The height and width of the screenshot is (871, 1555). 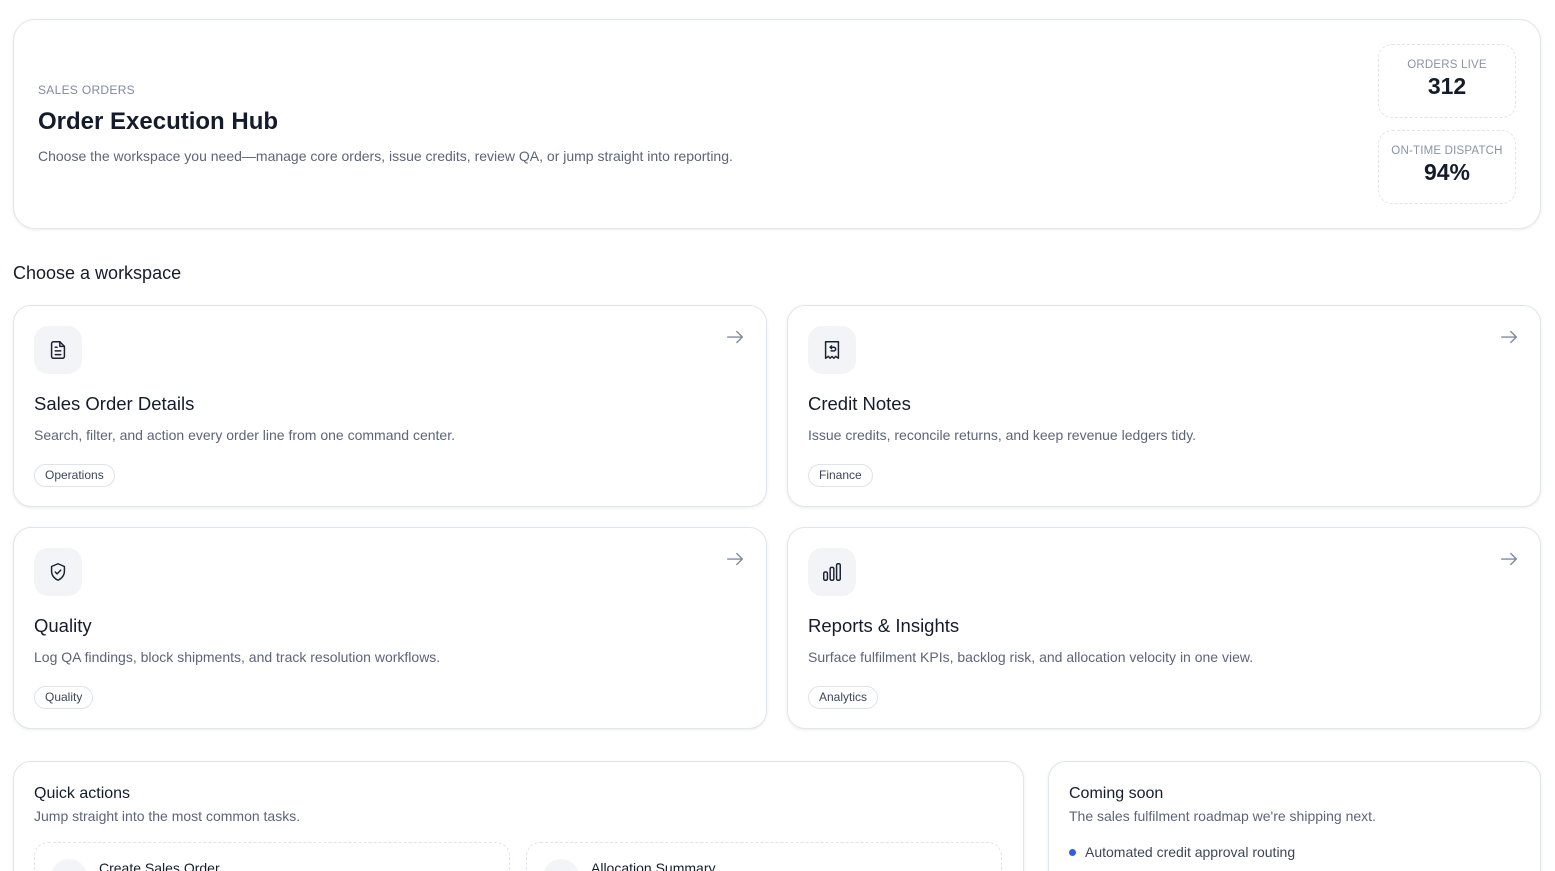 What do you see at coordinates (561, 865) in the screenshot?
I see `layers-icon` at bounding box center [561, 865].